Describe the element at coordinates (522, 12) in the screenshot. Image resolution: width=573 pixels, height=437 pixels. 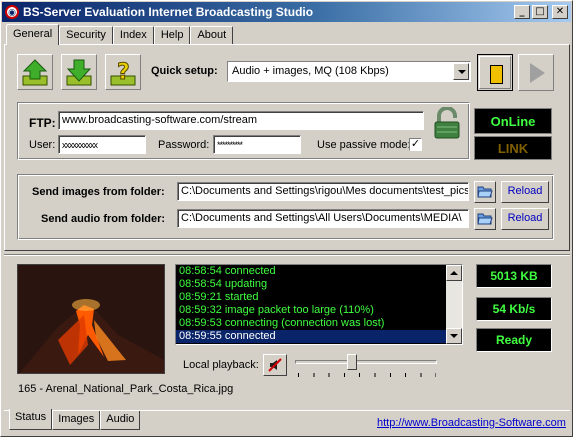
I see `minimize-button: _` at that location.